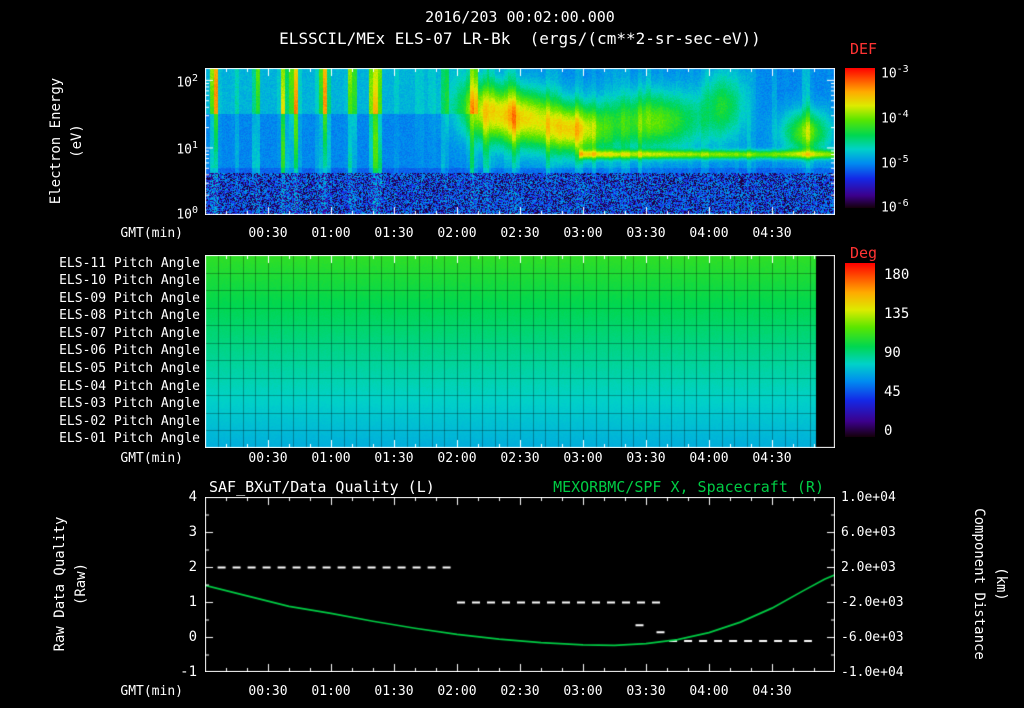 This screenshot has width=1024, height=708. I want to click on spectro-y-tick: 101, so click(187, 149).